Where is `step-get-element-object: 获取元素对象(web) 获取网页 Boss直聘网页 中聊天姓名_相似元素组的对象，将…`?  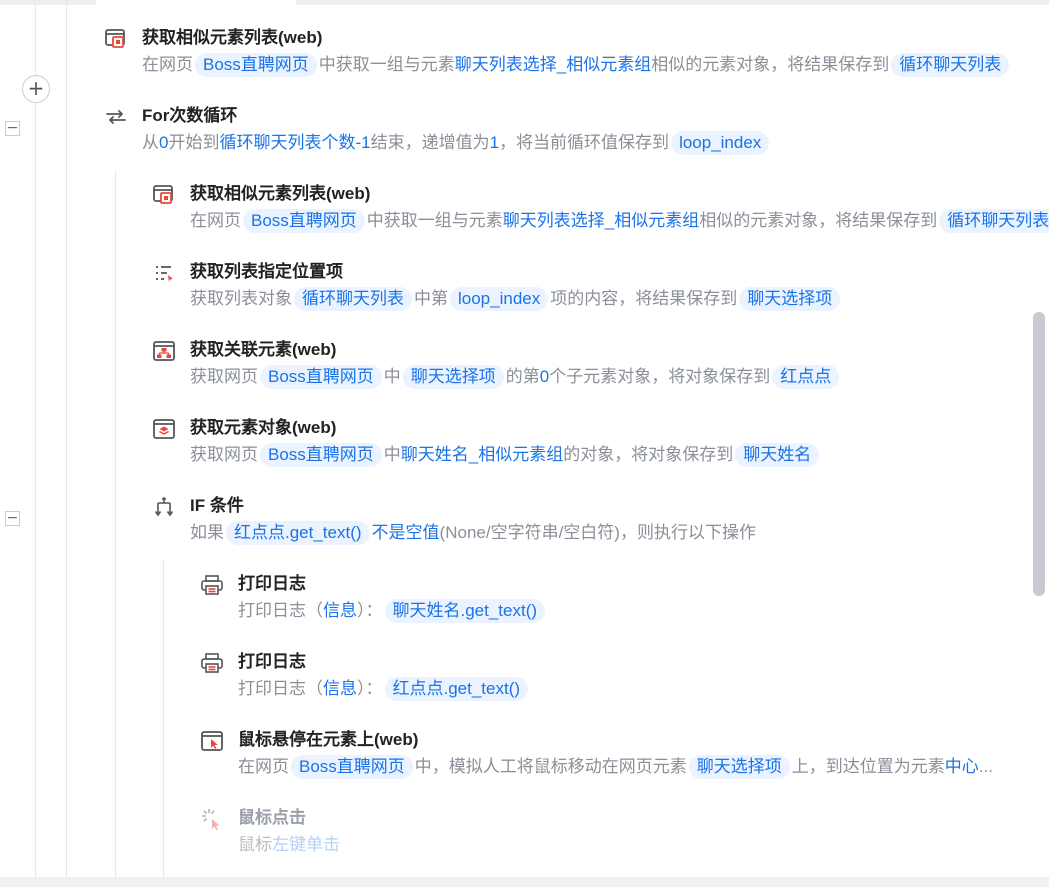
step-get-element-object: 获取元素对象(web) 获取网页 Boss直聘网页 中聊天姓名_相似元素组的对象，将… is located at coordinates (600, 444).